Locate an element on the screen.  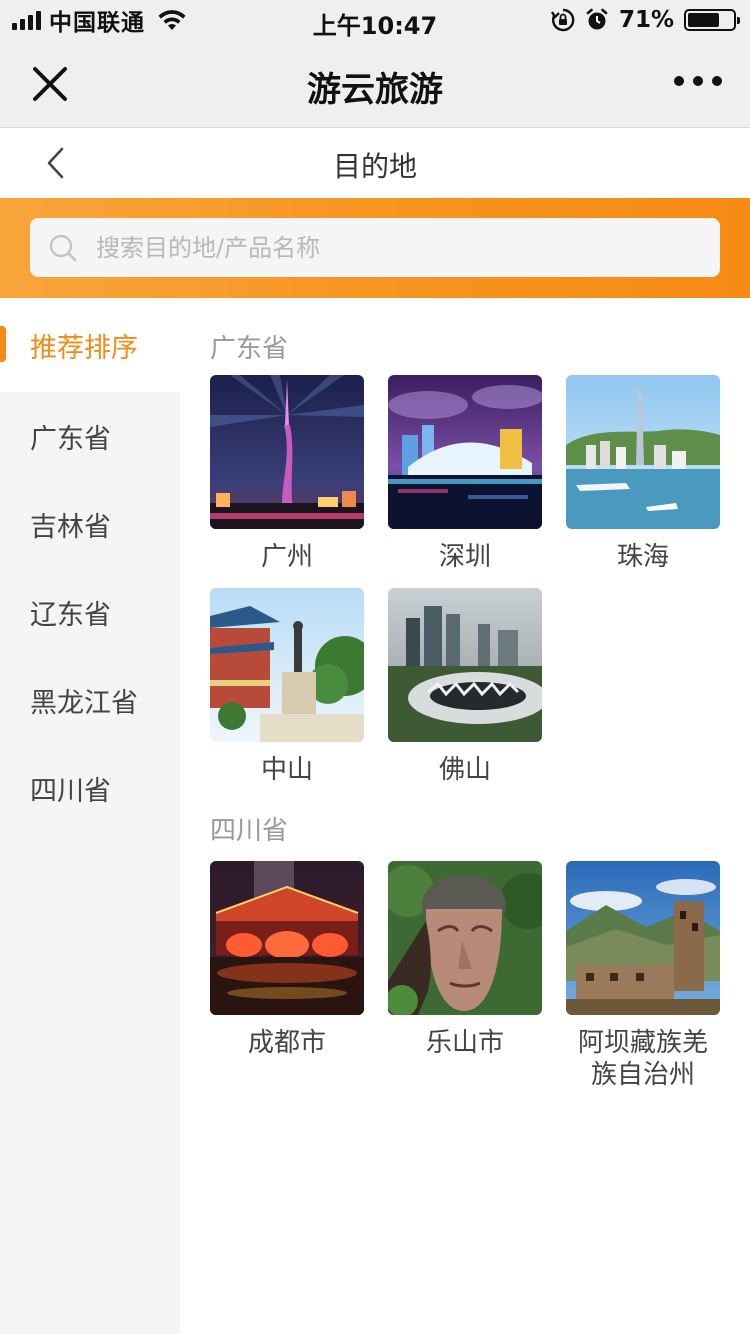
battery-icon is located at coordinates (712, 20).